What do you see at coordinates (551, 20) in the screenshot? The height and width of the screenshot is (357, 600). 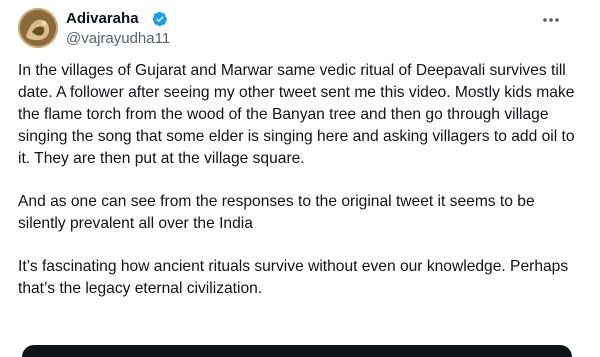 I see `more-options-icon` at bounding box center [551, 20].